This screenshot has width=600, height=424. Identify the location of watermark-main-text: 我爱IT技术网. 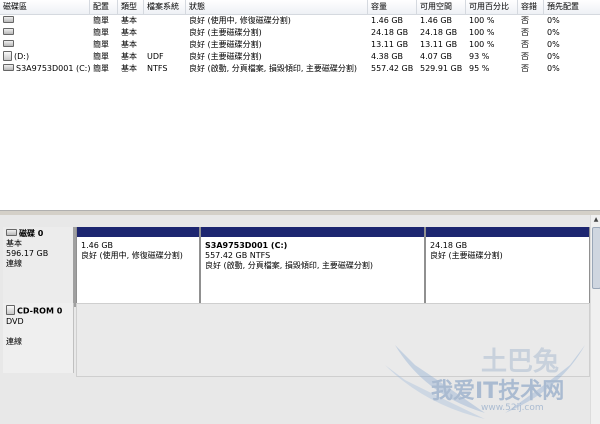
(498, 391).